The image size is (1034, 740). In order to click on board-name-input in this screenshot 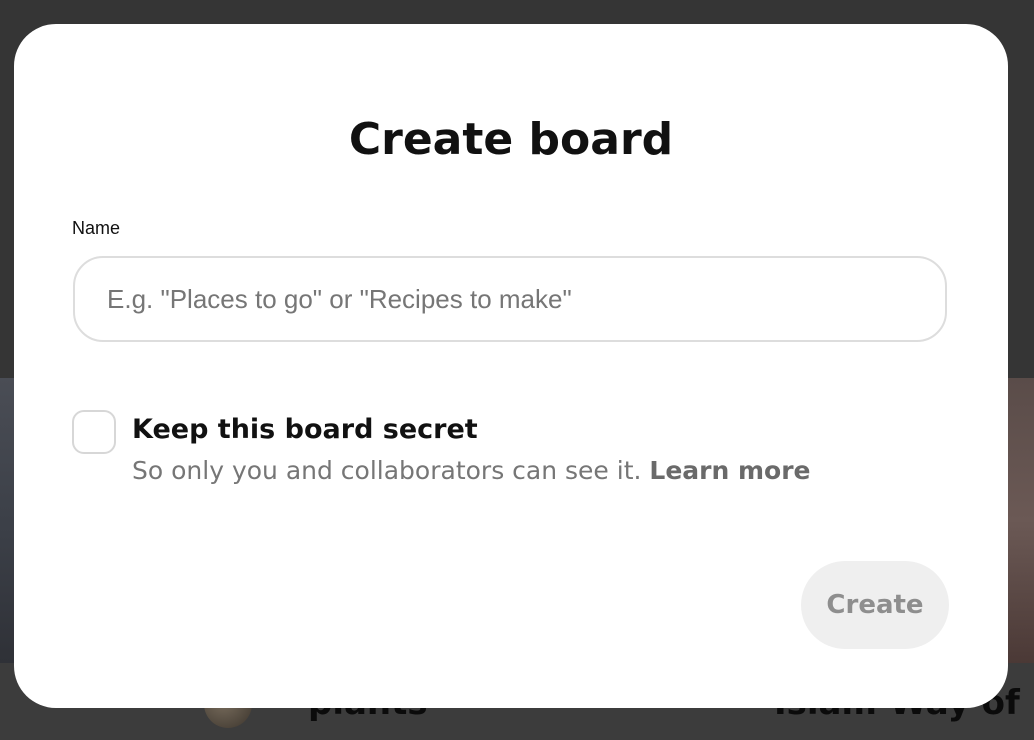, I will do `click(510, 299)`.